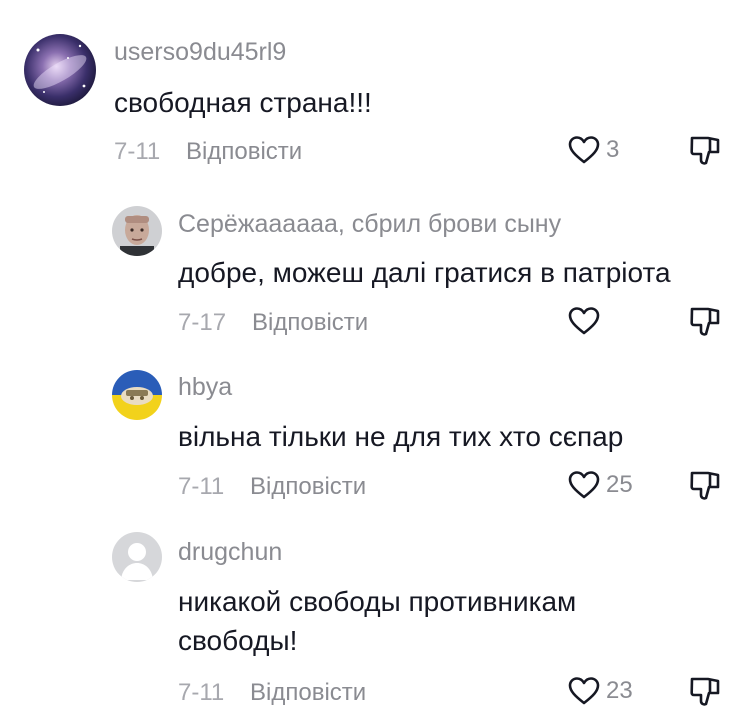 The width and height of the screenshot is (750, 719). I want to click on comment-text-line-2: свободы!, so click(238, 640).